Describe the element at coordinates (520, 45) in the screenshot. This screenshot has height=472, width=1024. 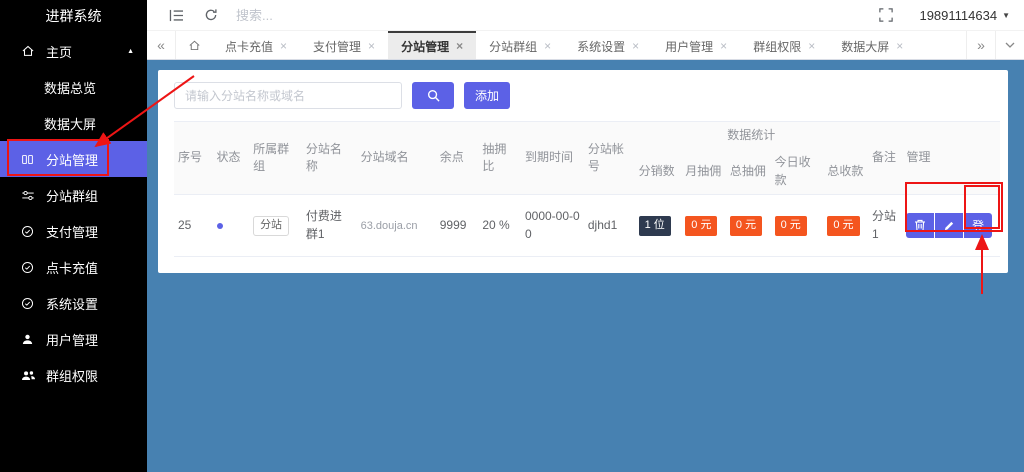
I see `tab-site-groups: 分站群组 ×` at that location.